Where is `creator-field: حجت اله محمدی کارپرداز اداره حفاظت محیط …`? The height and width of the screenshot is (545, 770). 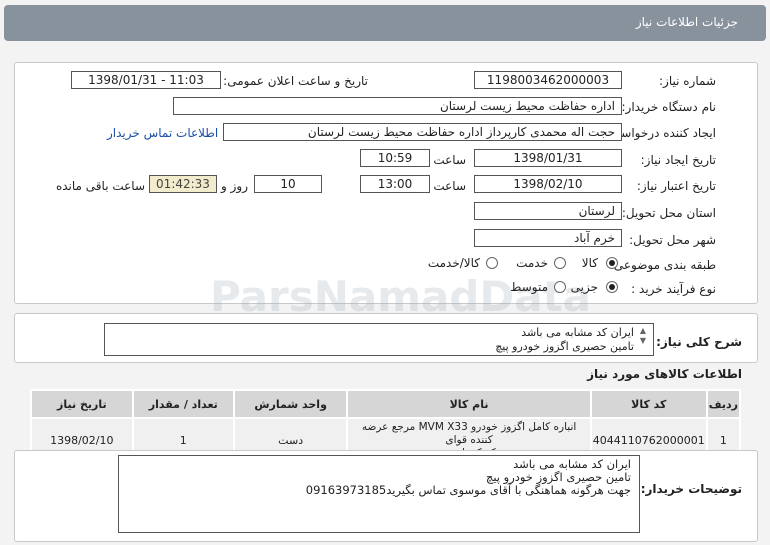 creator-field: حجت اله محمدی کارپرداز اداره حفاظت محیط … is located at coordinates (422, 132).